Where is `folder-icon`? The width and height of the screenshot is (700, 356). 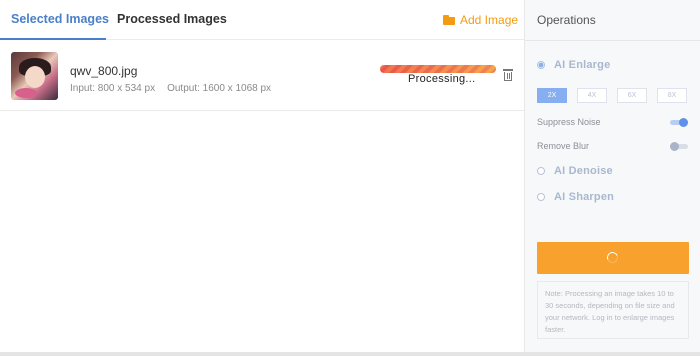
folder-icon is located at coordinates (449, 20).